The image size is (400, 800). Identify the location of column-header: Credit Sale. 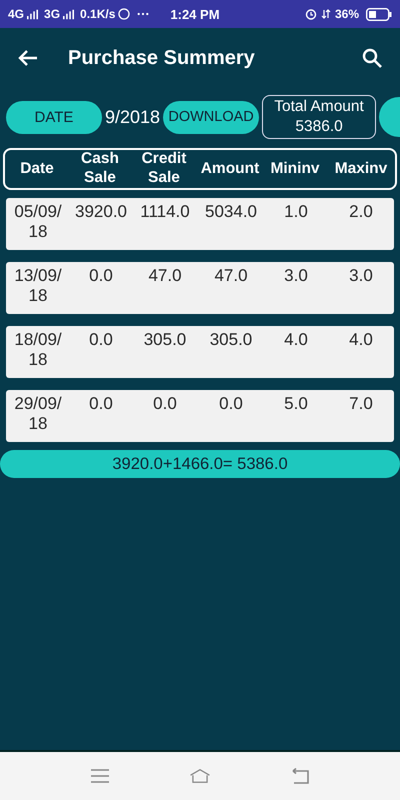
(164, 169).